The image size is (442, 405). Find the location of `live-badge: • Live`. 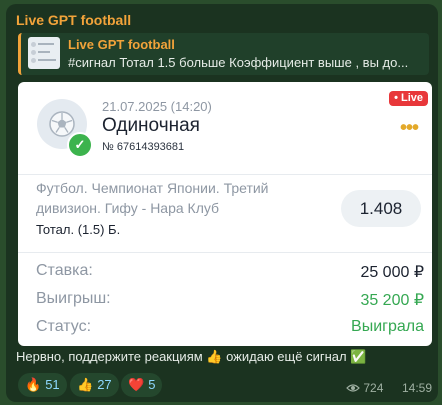

live-badge: • Live is located at coordinates (408, 98).